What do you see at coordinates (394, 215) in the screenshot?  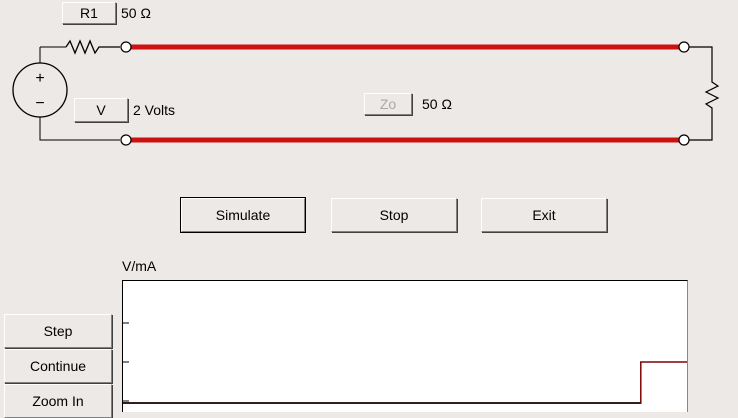 I see `stop-button: Stop` at bounding box center [394, 215].